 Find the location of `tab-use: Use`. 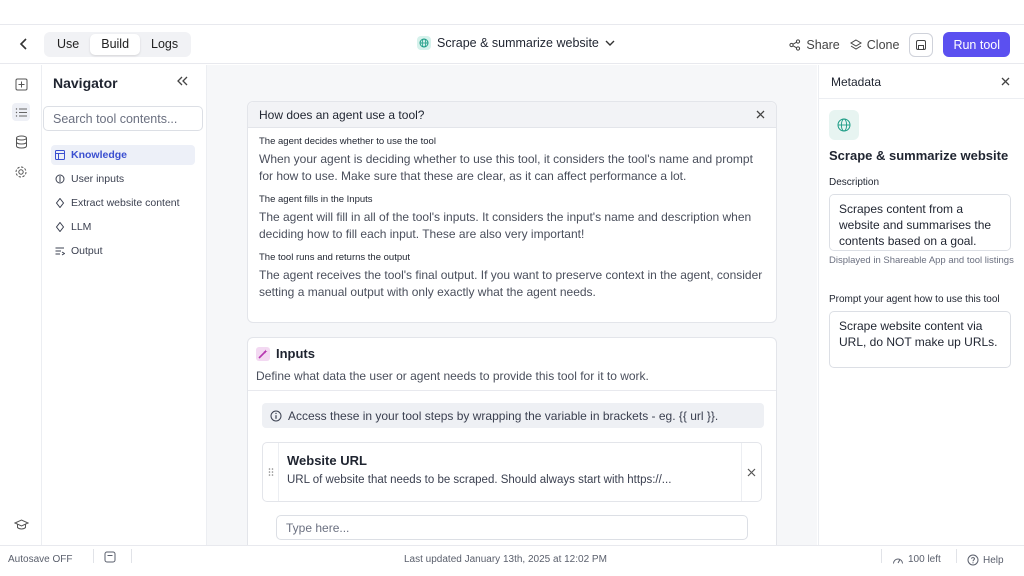

tab-use: Use is located at coordinates (68, 44).